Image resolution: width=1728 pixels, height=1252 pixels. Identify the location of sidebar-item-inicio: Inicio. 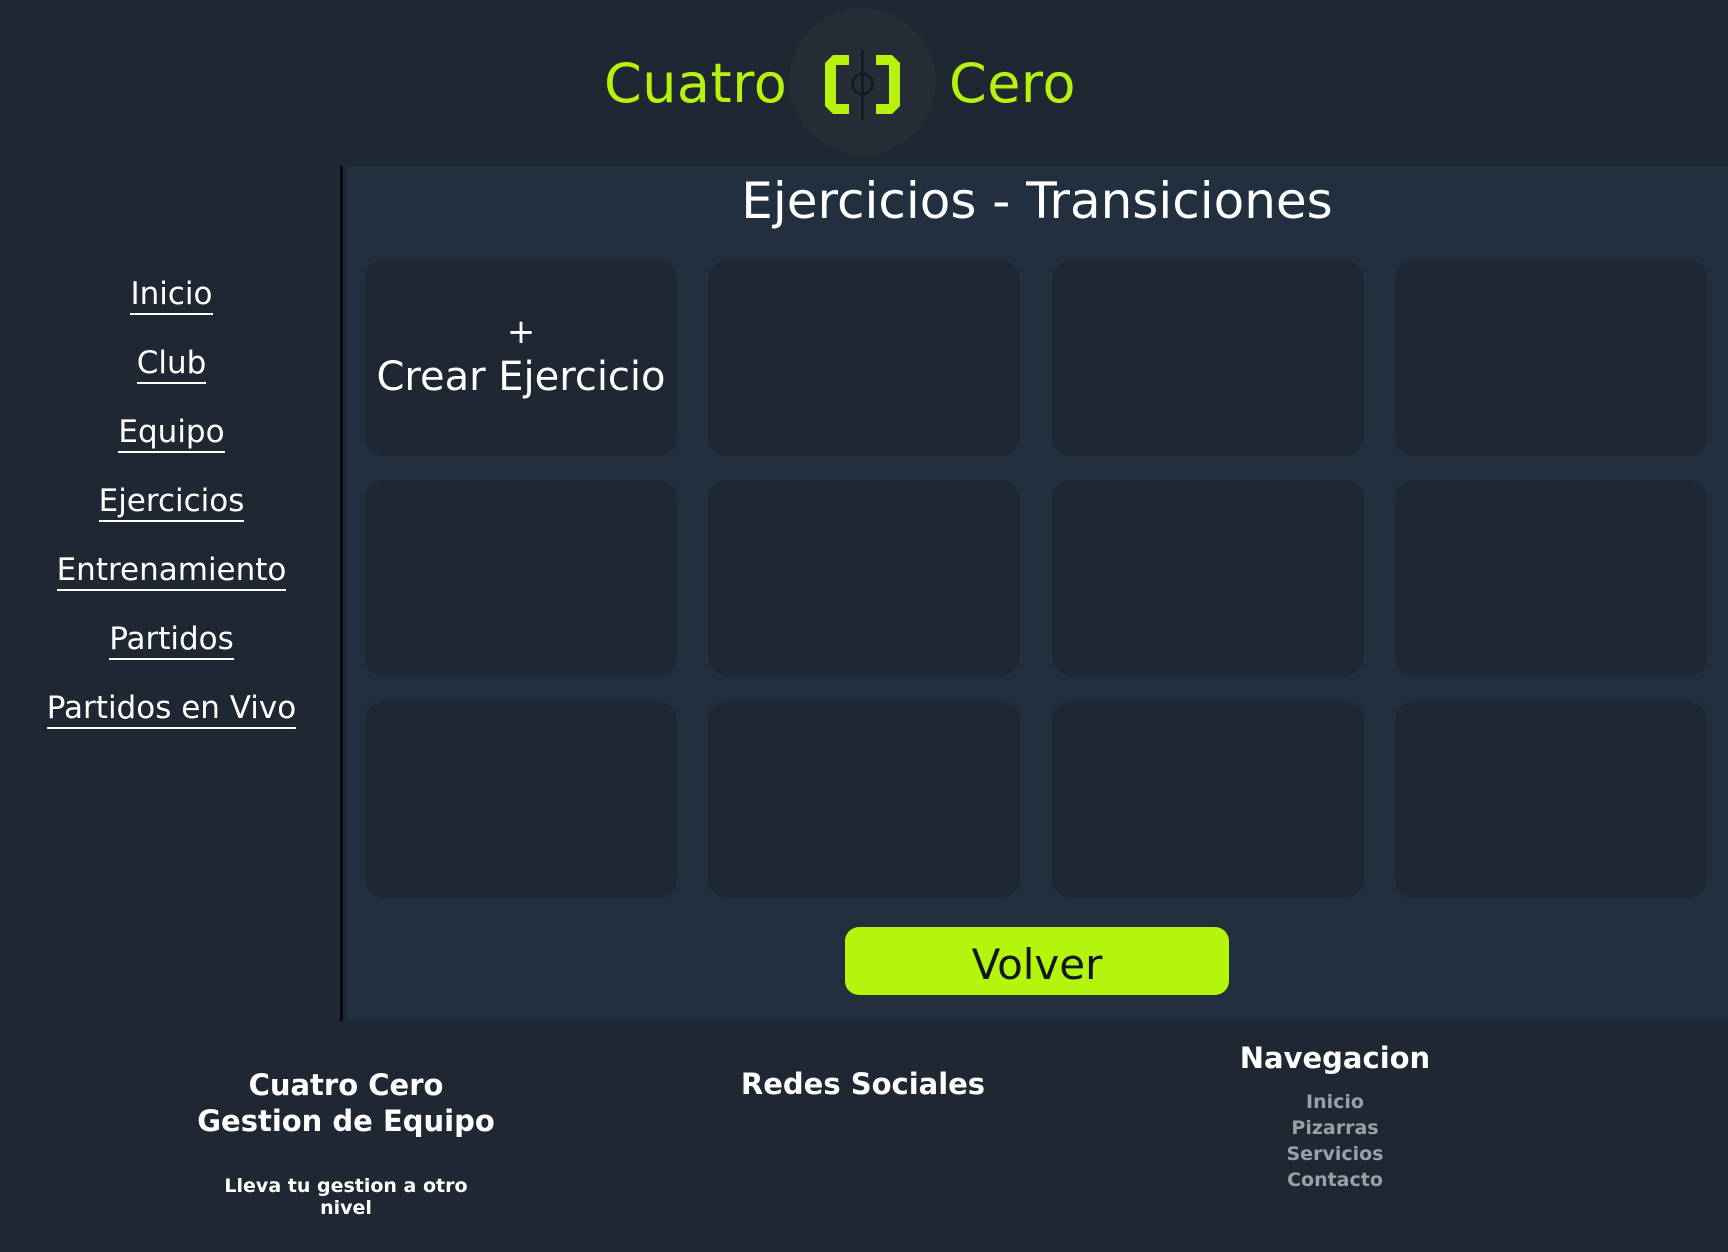
(171, 295).